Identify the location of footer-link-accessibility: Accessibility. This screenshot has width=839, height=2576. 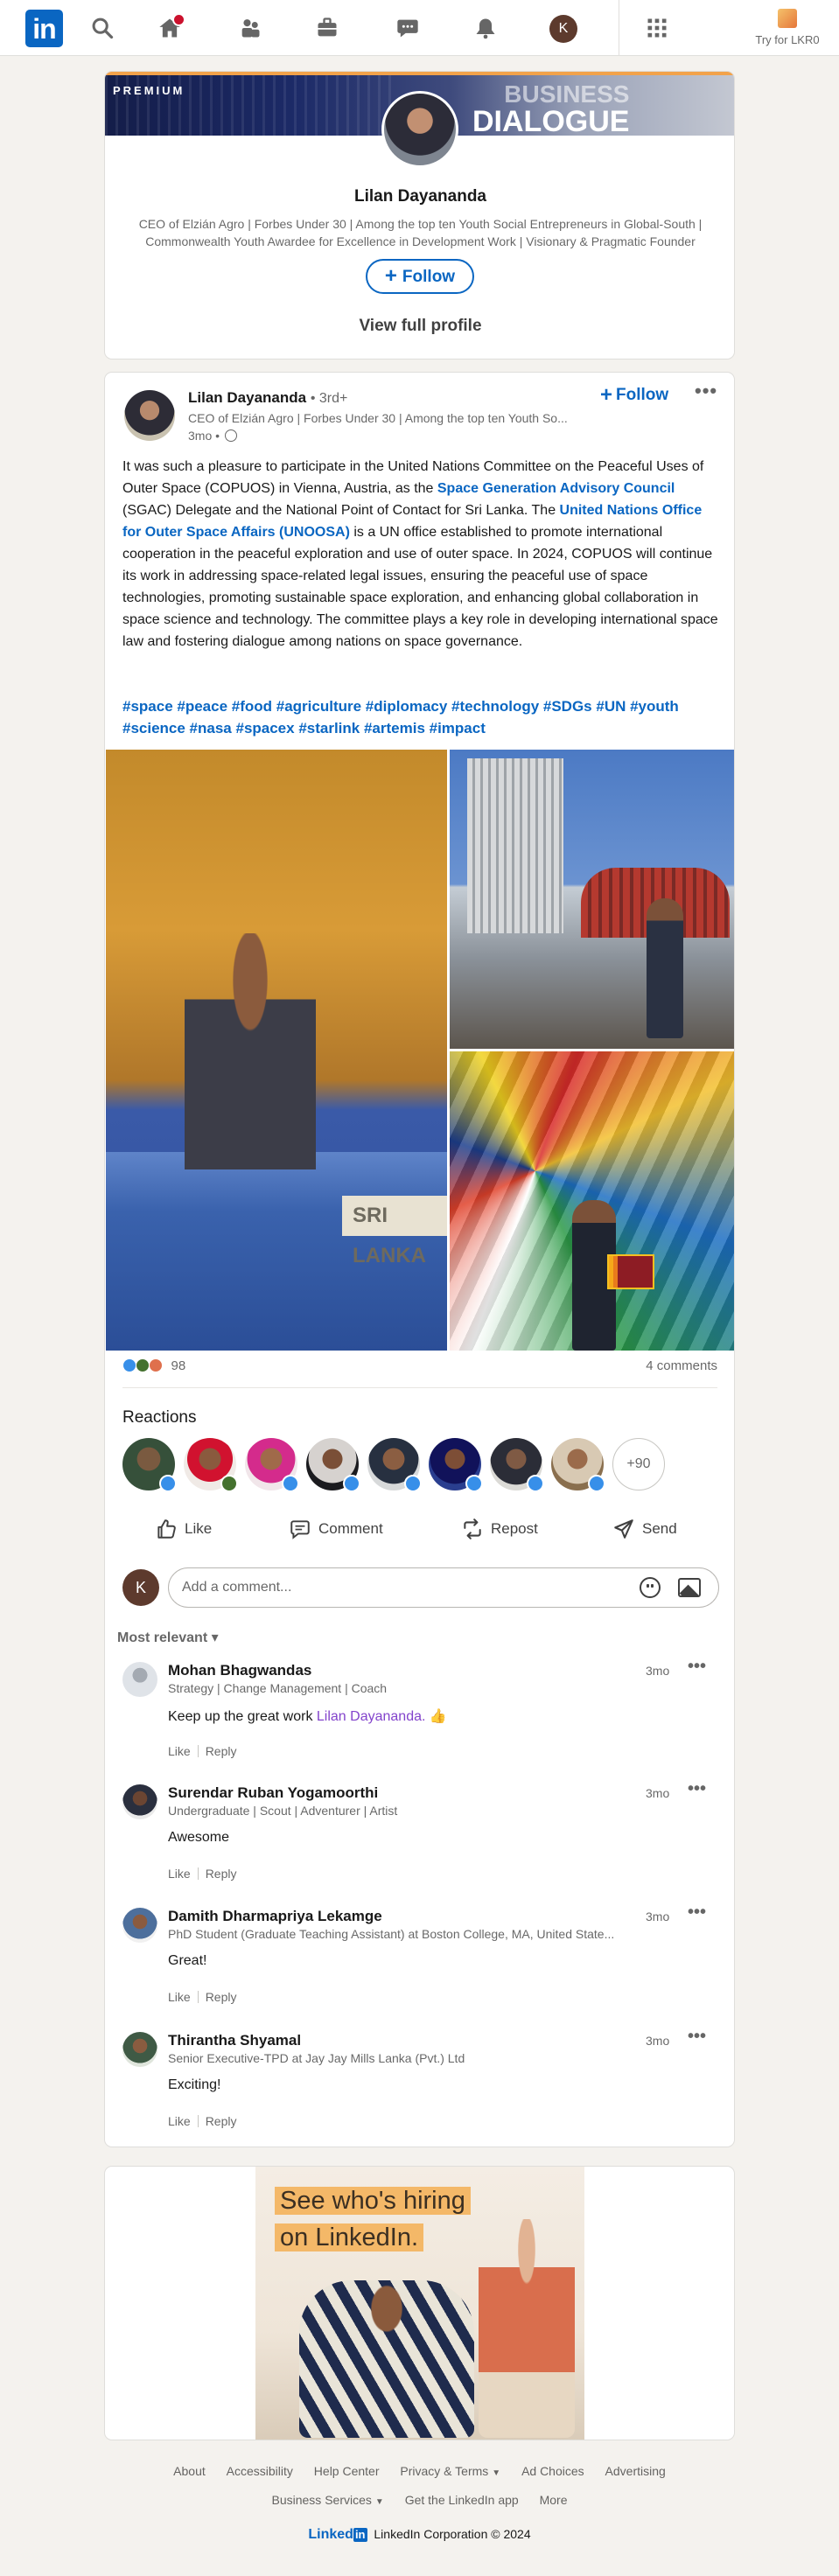
(260, 2471).